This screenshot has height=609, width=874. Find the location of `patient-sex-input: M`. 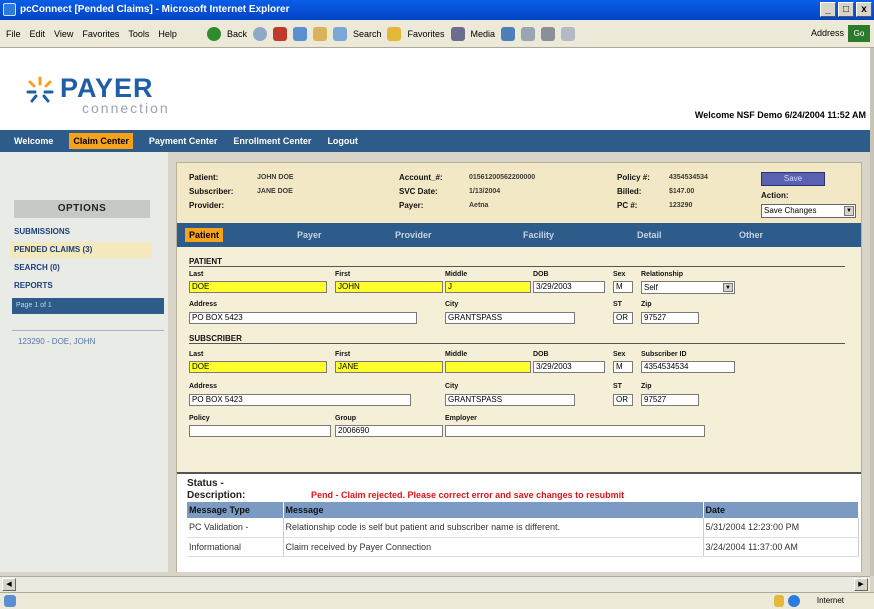

patient-sex-input: M is located at coordinates (623, 287).